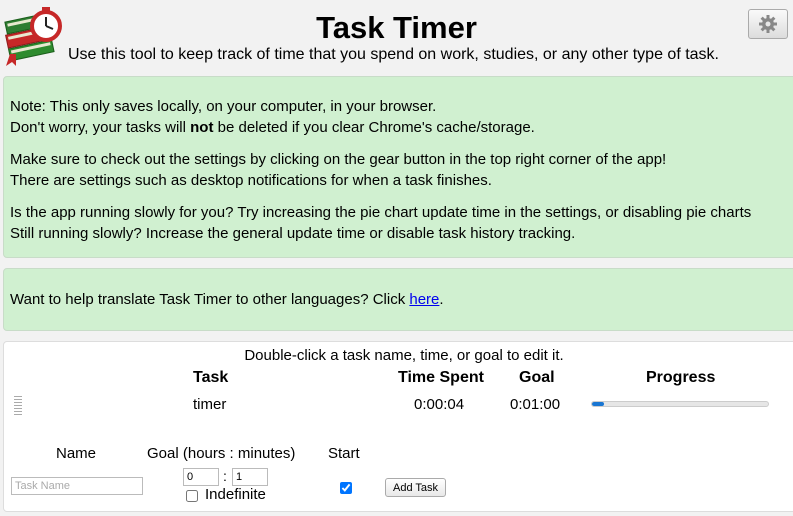 The image size is (793, 516). Describe the element at coordinates (76, 453) in the screenshot. I see `new-task-name-label: Name` at that location.